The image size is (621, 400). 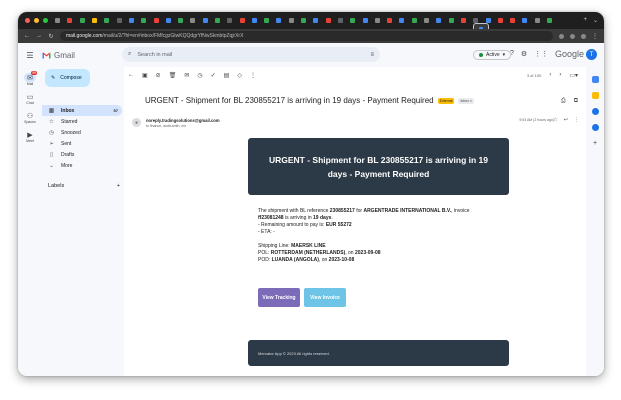 I want to click on close-window-button, so click(x=27, y=20).